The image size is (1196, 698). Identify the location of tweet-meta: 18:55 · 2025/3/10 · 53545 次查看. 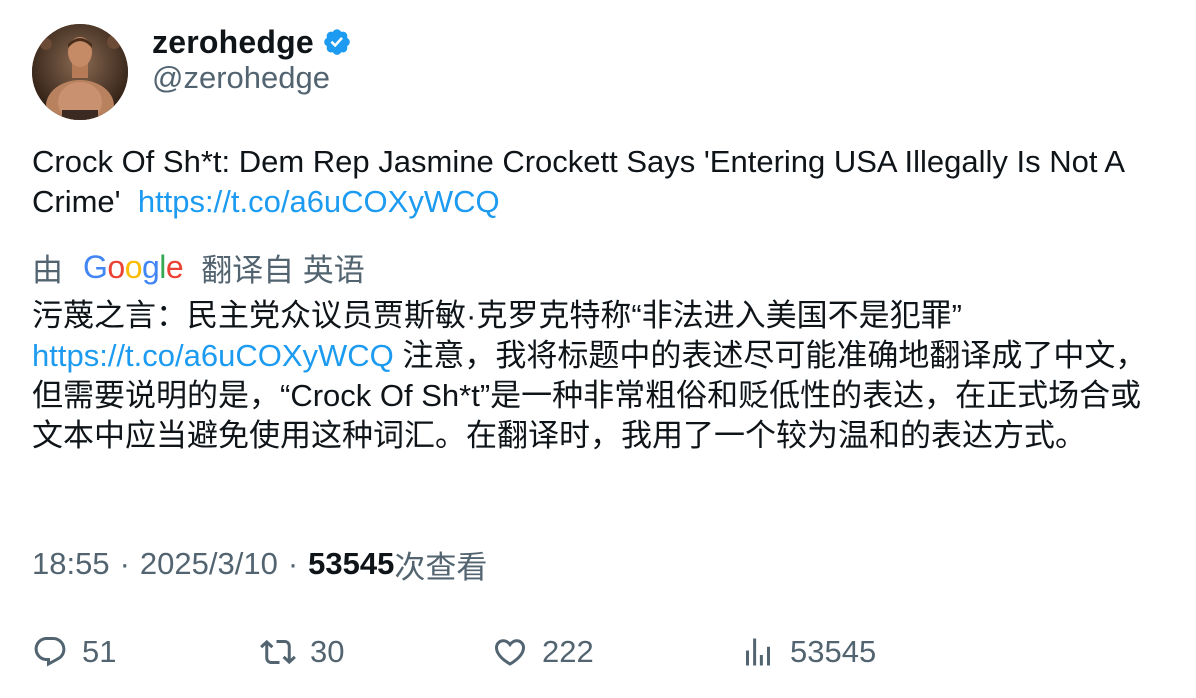
(259, 564).